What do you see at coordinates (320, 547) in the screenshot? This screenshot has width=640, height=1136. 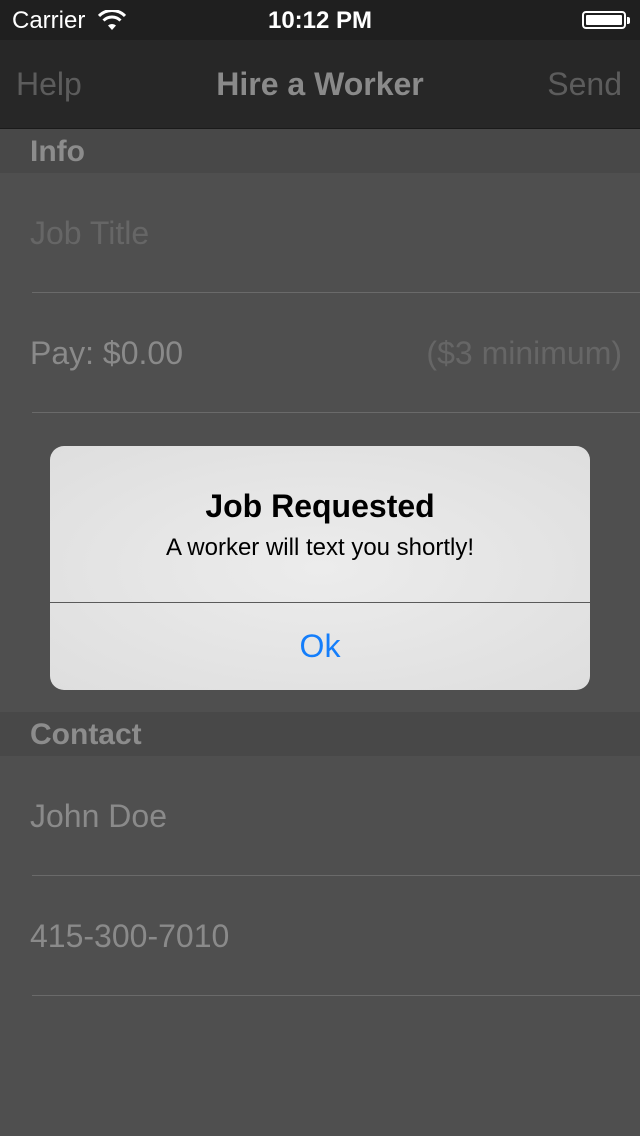 I see `alert-message: A worker will text you shortly!` at bounding box center [320, 547].